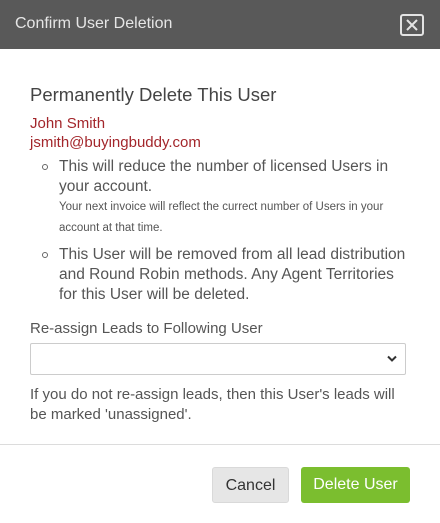  Describe the element at coordinates (355, 485) in the screenshot. I see `delete-user-button: Delete User` at that location.